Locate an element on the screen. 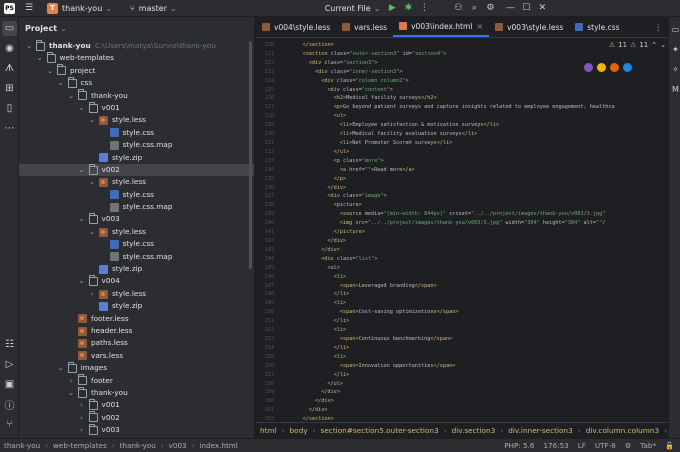 This screenshot has width=680, height=452. tree-item: paths.less is located at coordinates (136, 343).